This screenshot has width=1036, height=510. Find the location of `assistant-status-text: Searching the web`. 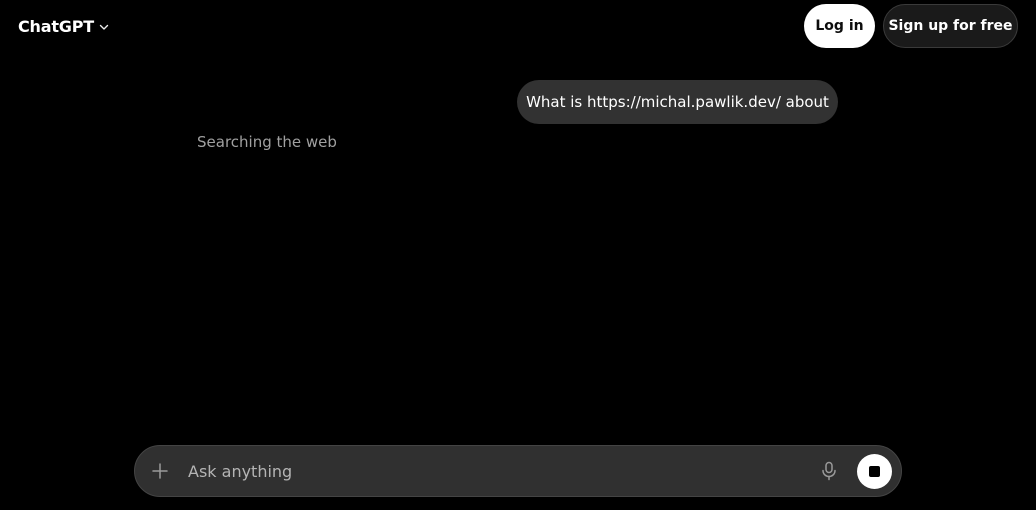

assistant-status-text: Searching the web is located at coordinates (267, 142).